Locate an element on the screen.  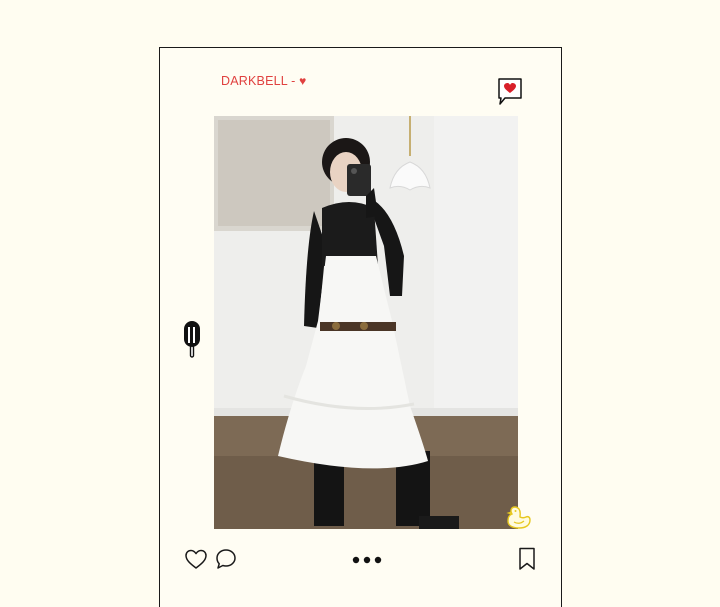
post-actions is located at coordinates (211, 560).